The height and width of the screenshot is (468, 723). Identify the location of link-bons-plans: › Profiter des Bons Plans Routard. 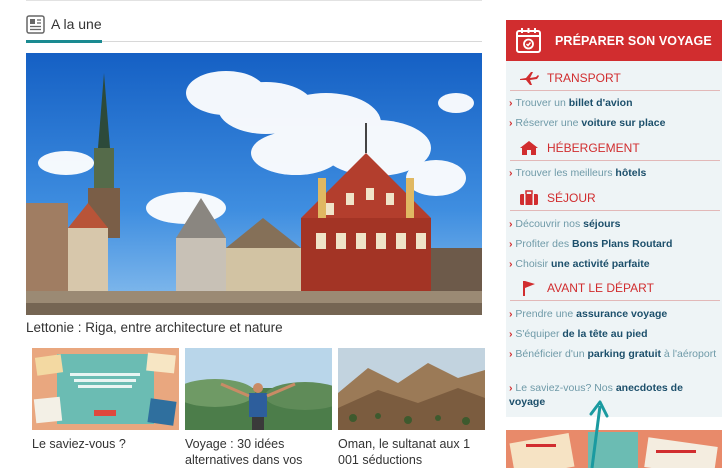
(614, 244).